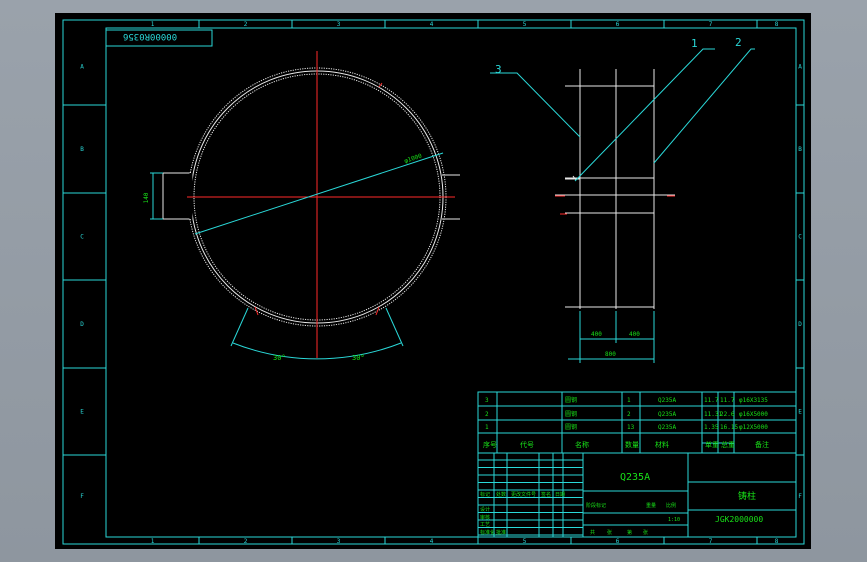 The width and height of the screenshot is (867, 562). What do you see at coordinates (560, 495) in the screenshot?
I see `title-block-label: 日期` at bounding box center [560, 495].